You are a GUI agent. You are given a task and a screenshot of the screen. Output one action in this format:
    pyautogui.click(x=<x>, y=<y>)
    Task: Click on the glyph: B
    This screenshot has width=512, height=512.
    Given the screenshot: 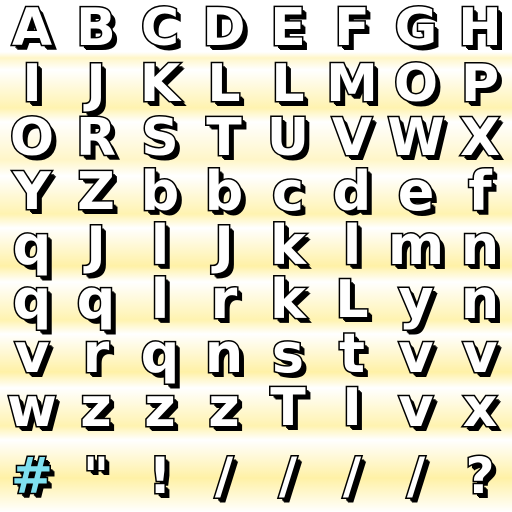 What is the action you would take?
    pyautogui.click(x=96, y=29)
    